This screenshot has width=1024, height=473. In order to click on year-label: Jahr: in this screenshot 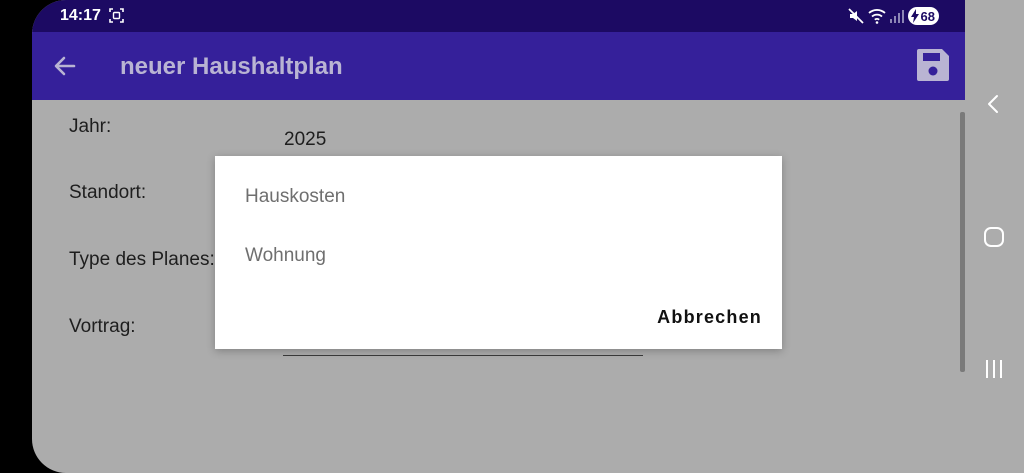, I will do `click(90, 126)`.